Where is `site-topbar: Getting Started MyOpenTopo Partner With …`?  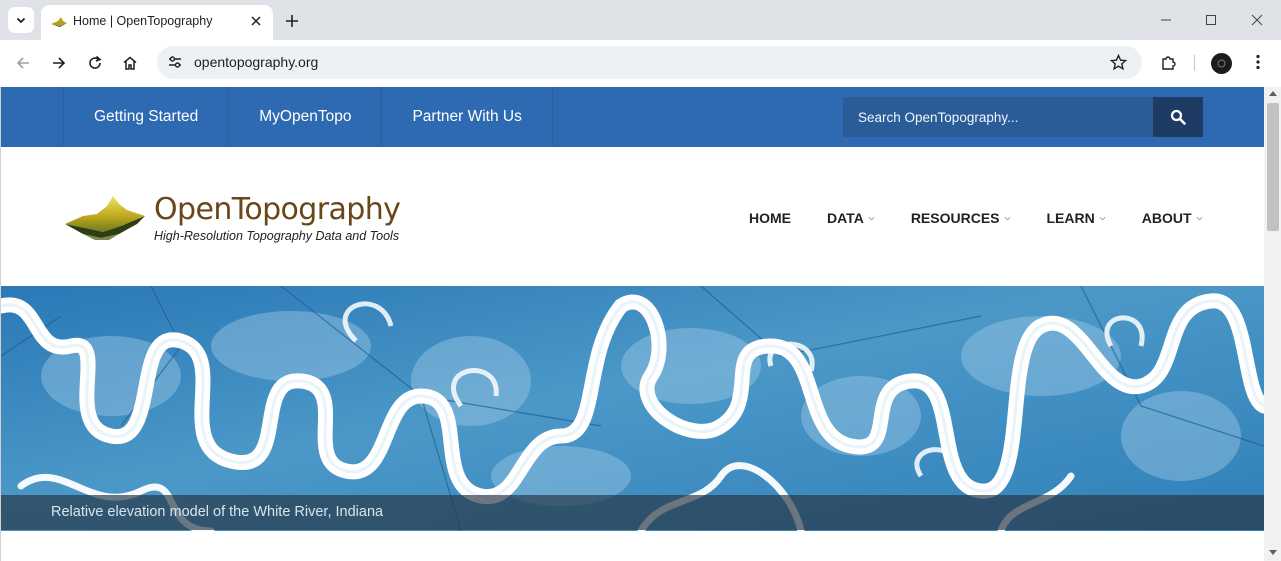
site-topbar: Getting Started MyOpenTopo Partner With … is located at coordinates (632, 117).